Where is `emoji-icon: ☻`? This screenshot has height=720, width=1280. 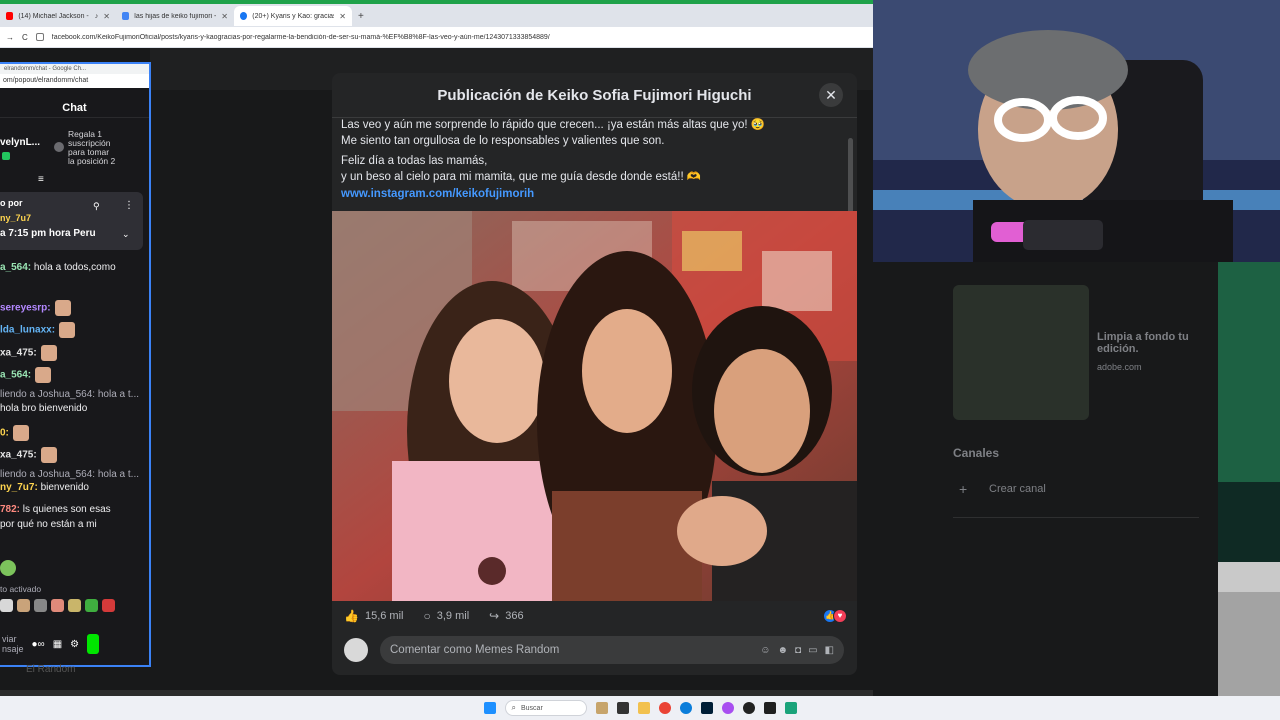 emoji-icon: ☻ is located at coordinates (783, 650).